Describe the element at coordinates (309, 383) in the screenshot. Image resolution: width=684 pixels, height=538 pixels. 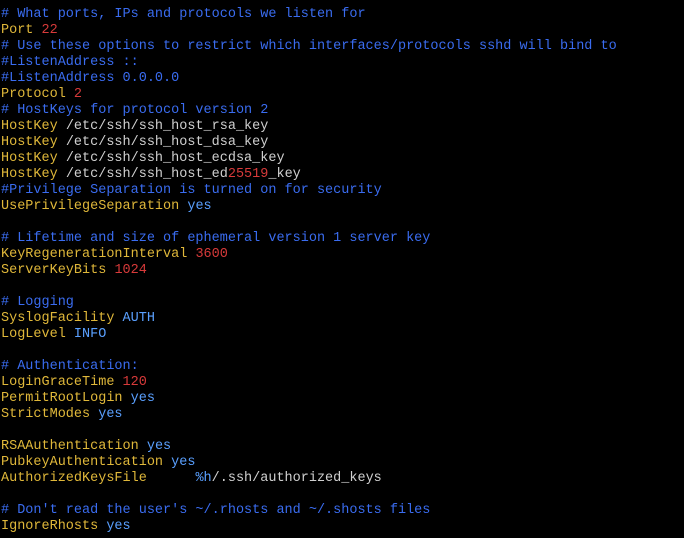
I see `config-line: LoginGraceTime 120` at that location.